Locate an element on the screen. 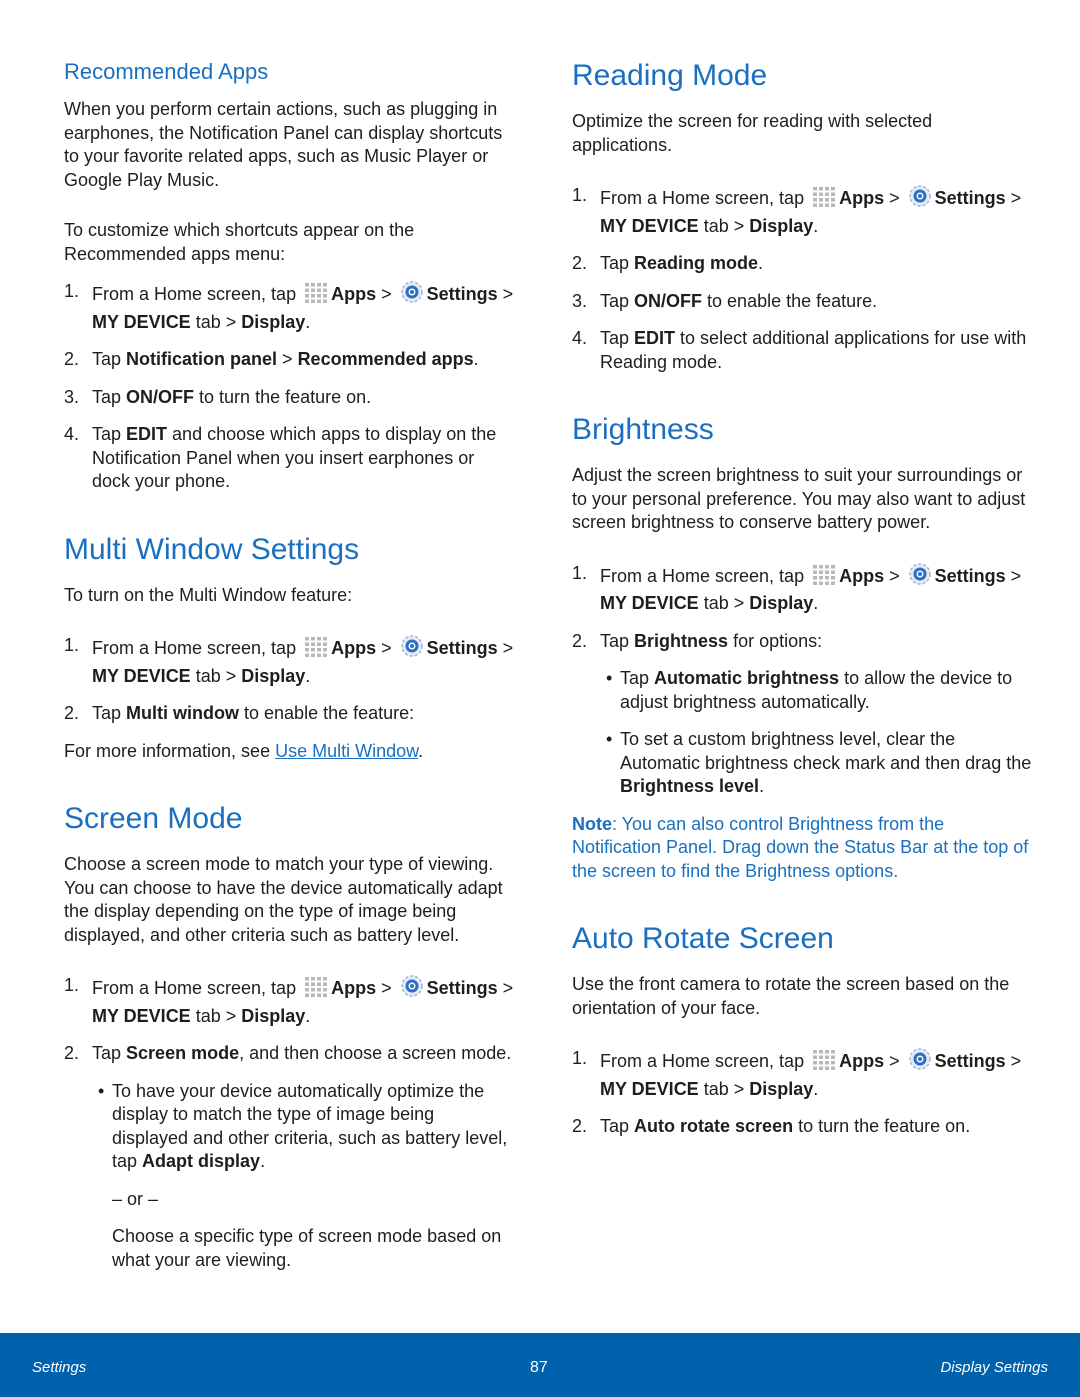 This screenshot has width=1080, height=1397. paragraph: – or – is located at coordinates (289, 1200).